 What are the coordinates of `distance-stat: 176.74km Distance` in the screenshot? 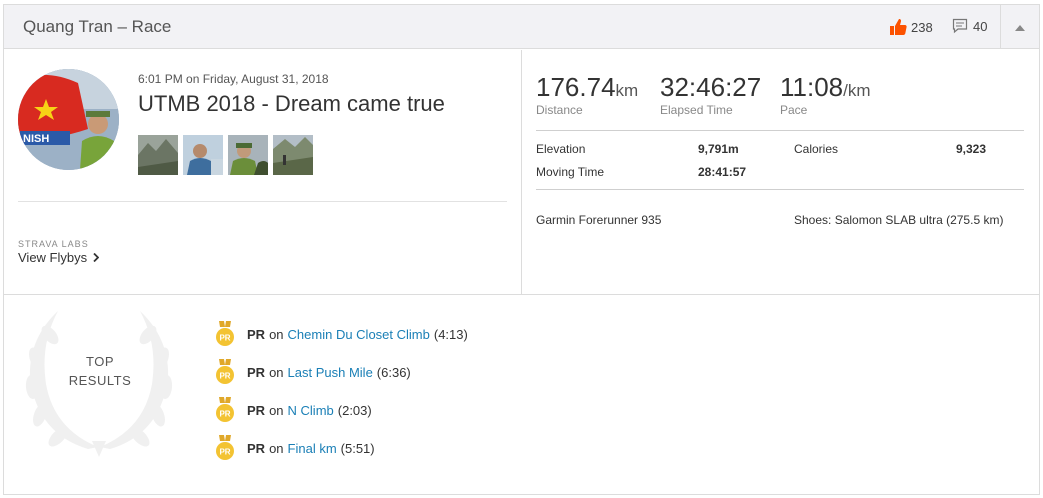 It's located at (587, 94).